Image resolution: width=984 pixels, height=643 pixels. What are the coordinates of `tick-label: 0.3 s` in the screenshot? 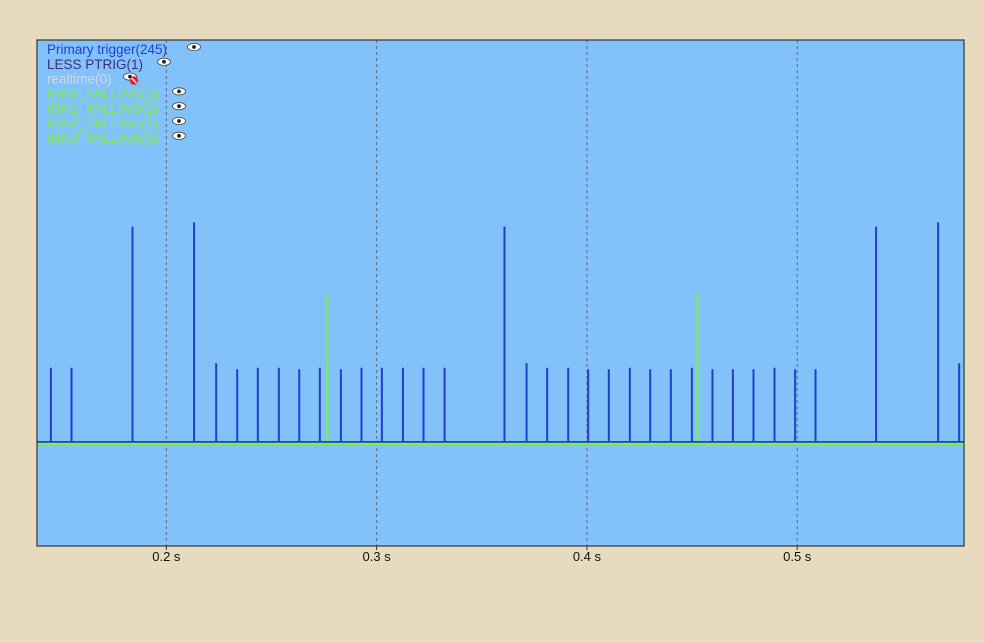 It's located at (377, 556).